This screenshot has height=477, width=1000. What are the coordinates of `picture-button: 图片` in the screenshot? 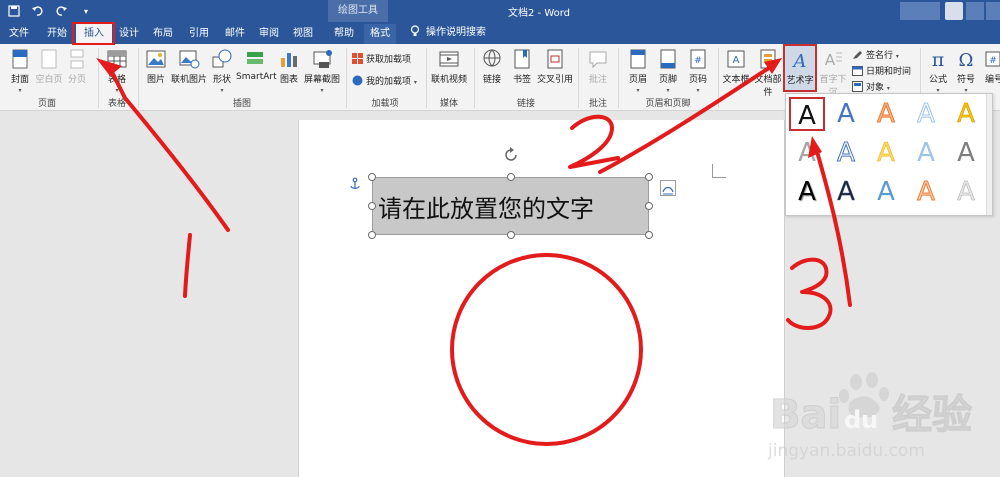 It's located at (156, 66).